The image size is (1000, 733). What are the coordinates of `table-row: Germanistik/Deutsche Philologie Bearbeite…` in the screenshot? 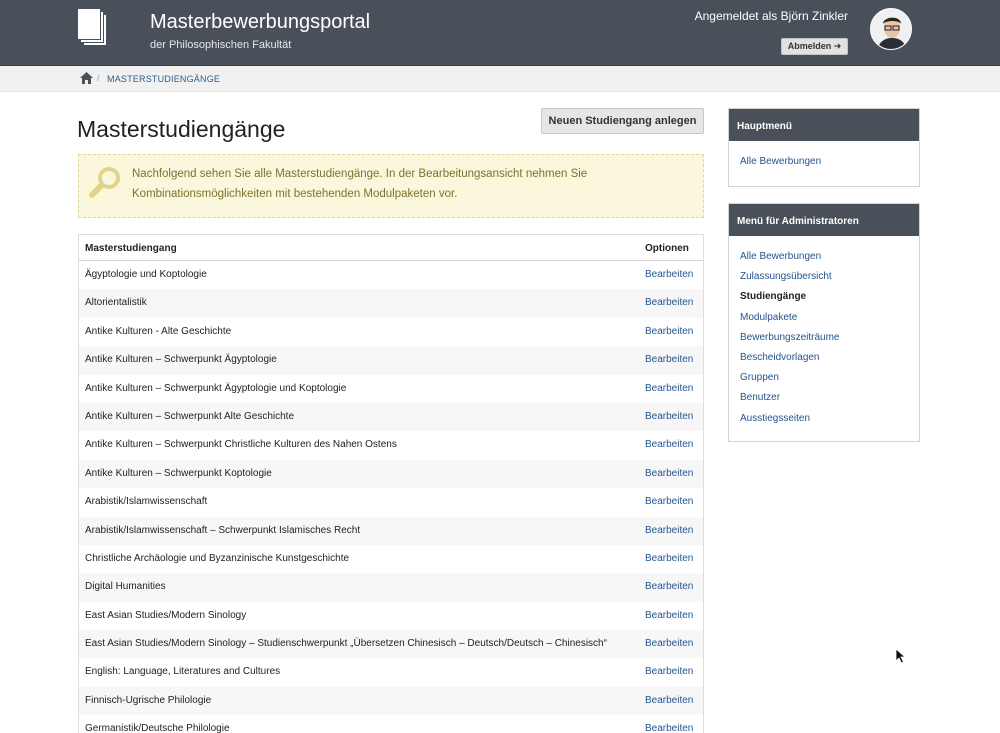 It's located at (391, 724).